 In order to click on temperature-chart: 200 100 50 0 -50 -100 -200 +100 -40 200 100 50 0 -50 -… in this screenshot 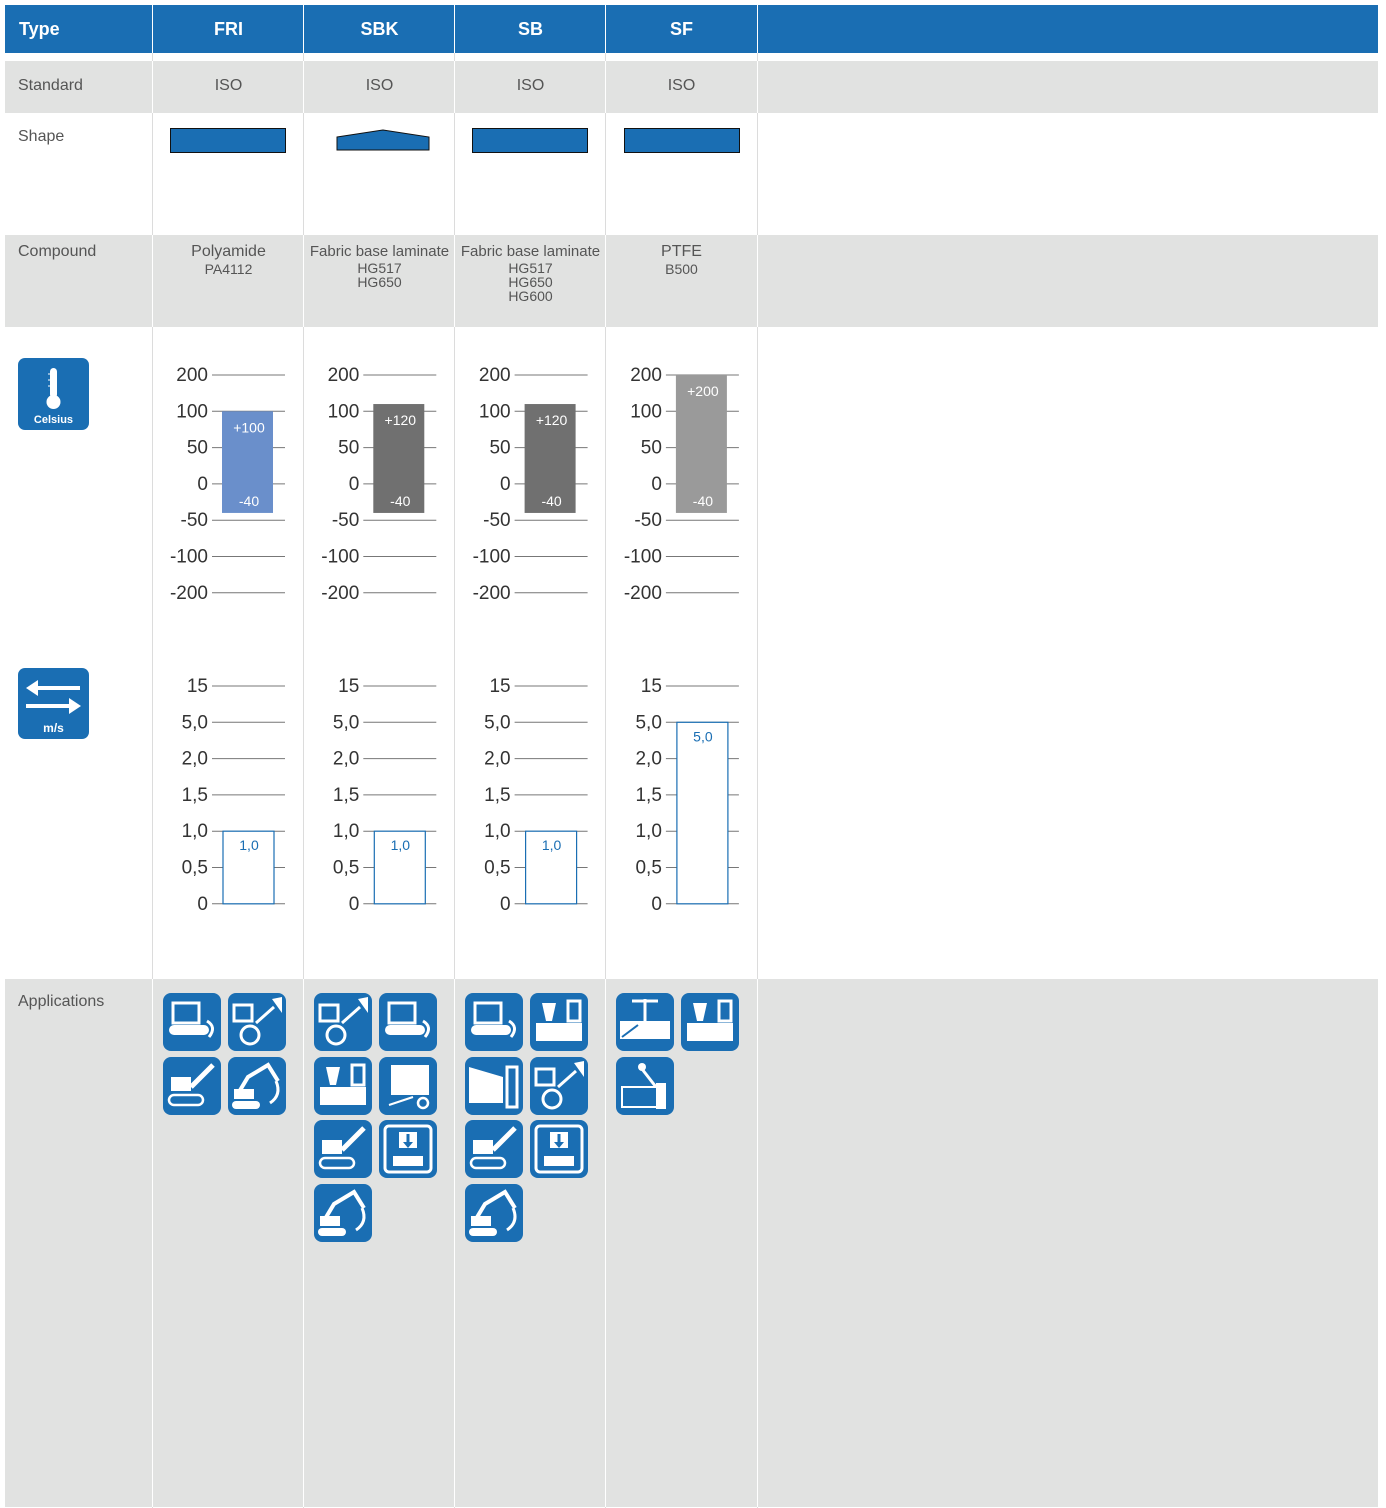, I will do `click(454, 484)`.